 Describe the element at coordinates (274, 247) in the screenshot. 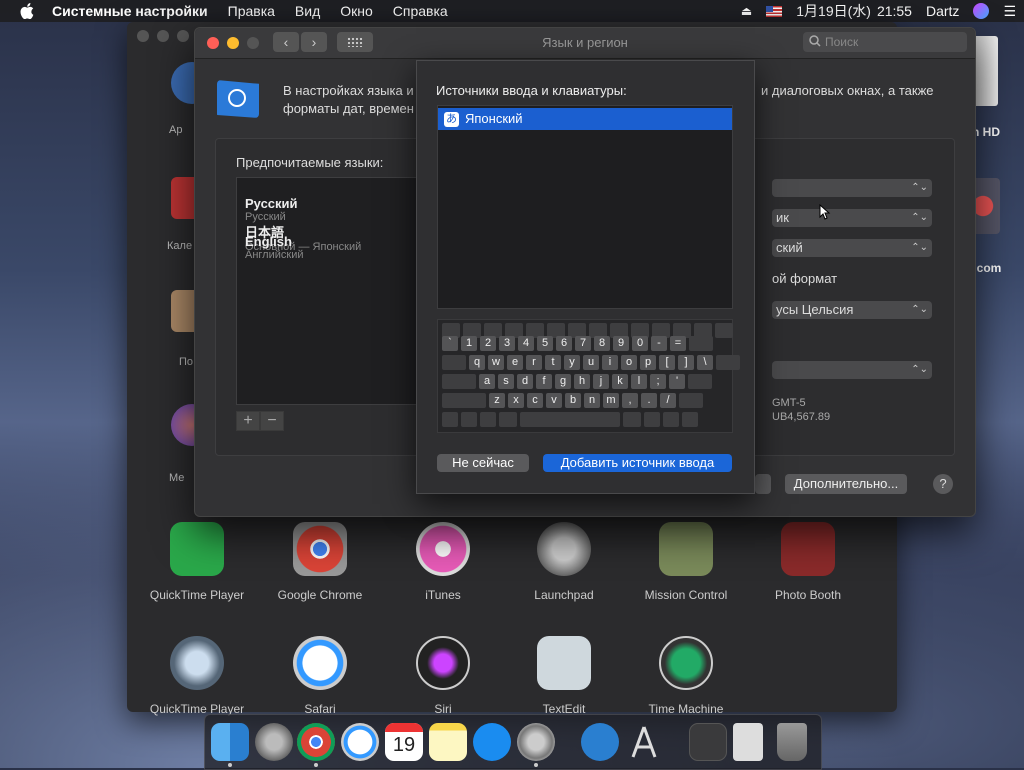

I see `list-item: English Английский` at that location.